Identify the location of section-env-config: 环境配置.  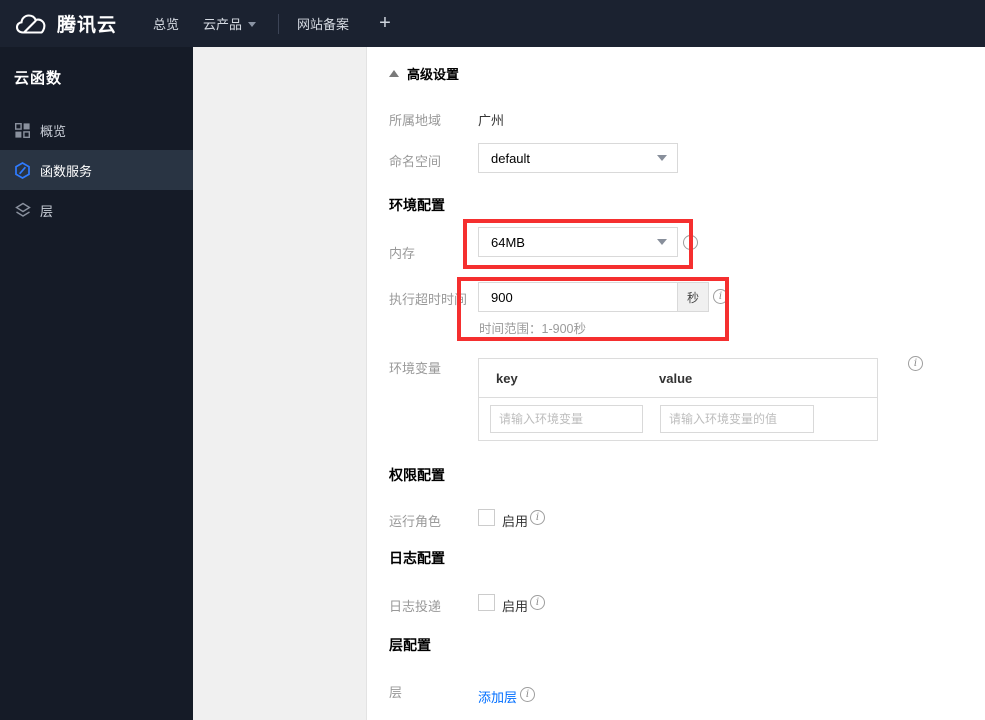
(417, 205).